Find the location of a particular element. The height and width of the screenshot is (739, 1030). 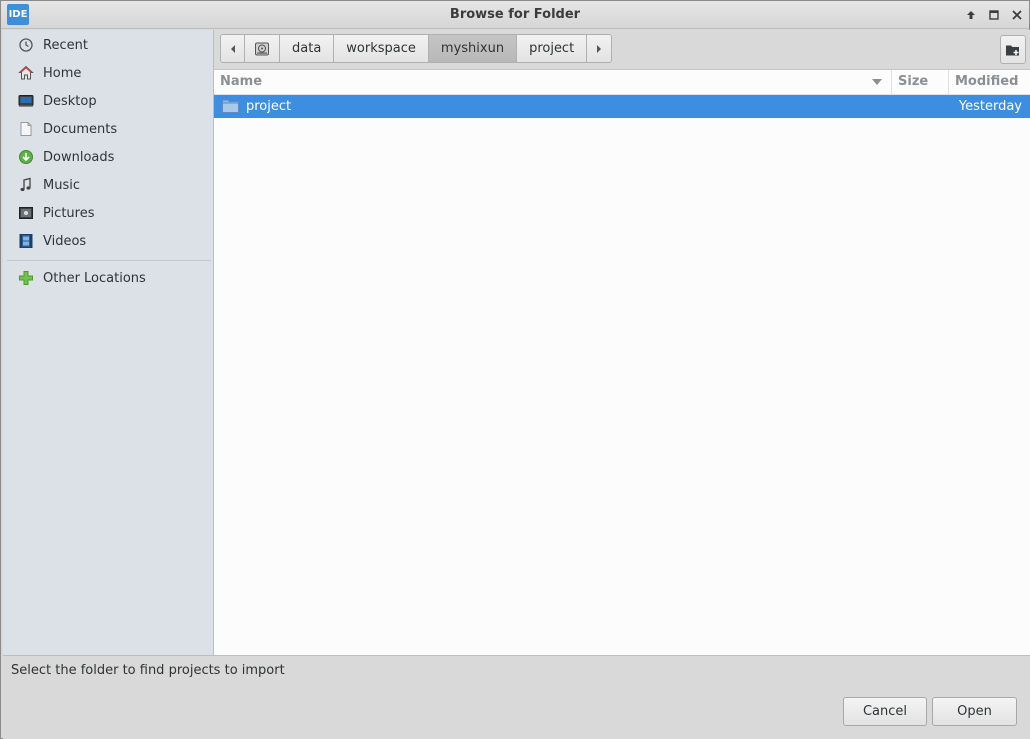

clock-icon is located at coordinates (26, 45).